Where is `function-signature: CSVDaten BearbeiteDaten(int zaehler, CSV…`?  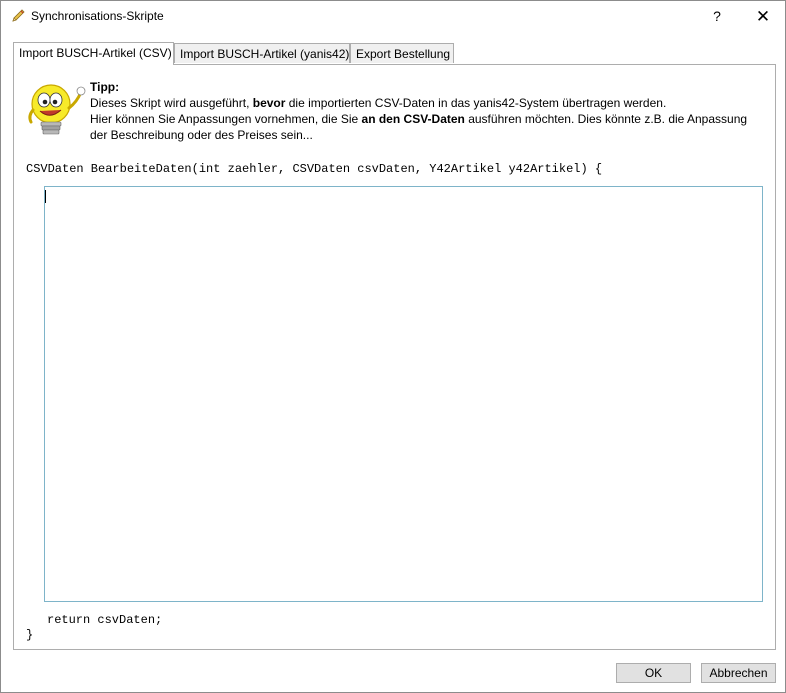 function-signature: CSVDaten BearbeiteDaten(int zaehler, CSV… is located at coordinates (314, 169).